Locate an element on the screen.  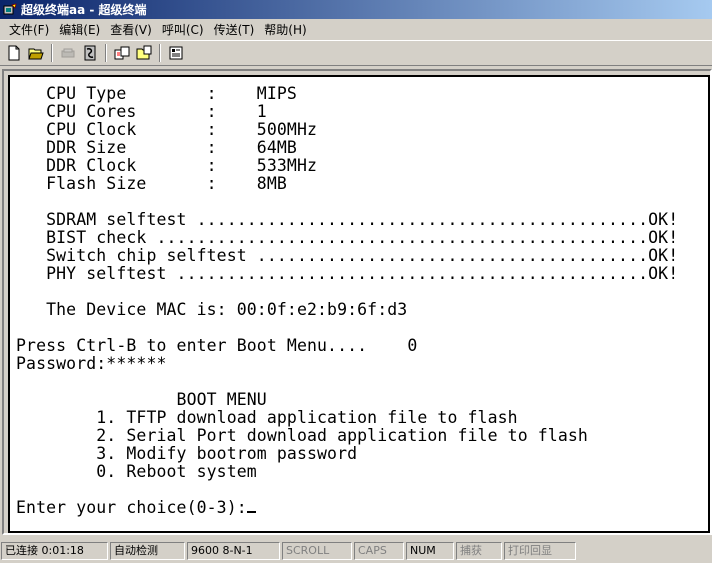
title-bar: 超级终端aa - 超级终端 is located at coordinates (356, 9).